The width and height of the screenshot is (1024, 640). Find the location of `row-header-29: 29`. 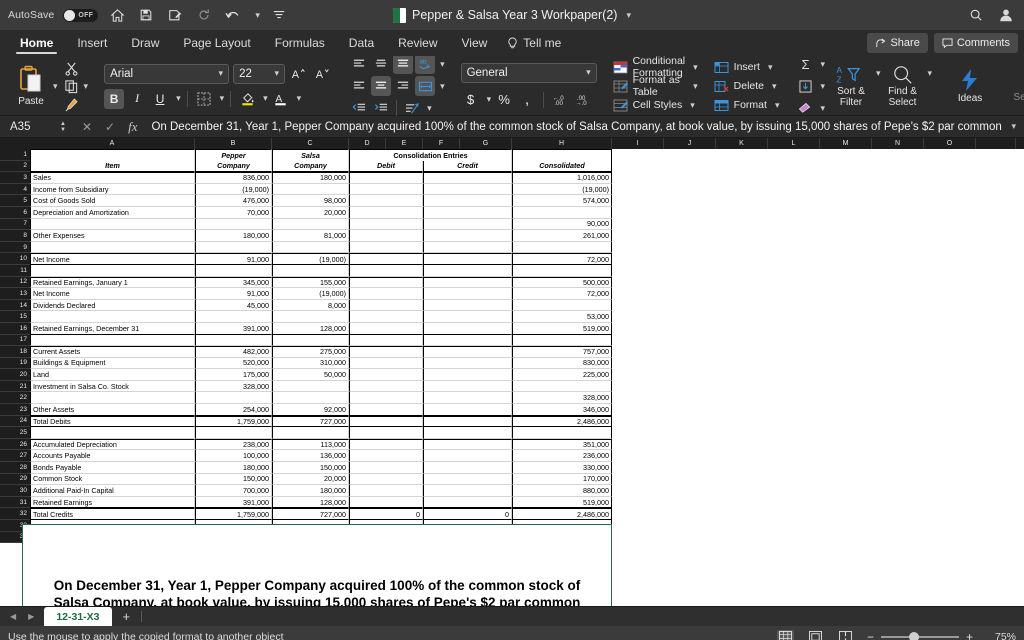

row-header-29: 29 is located at coordinates (15, 480).